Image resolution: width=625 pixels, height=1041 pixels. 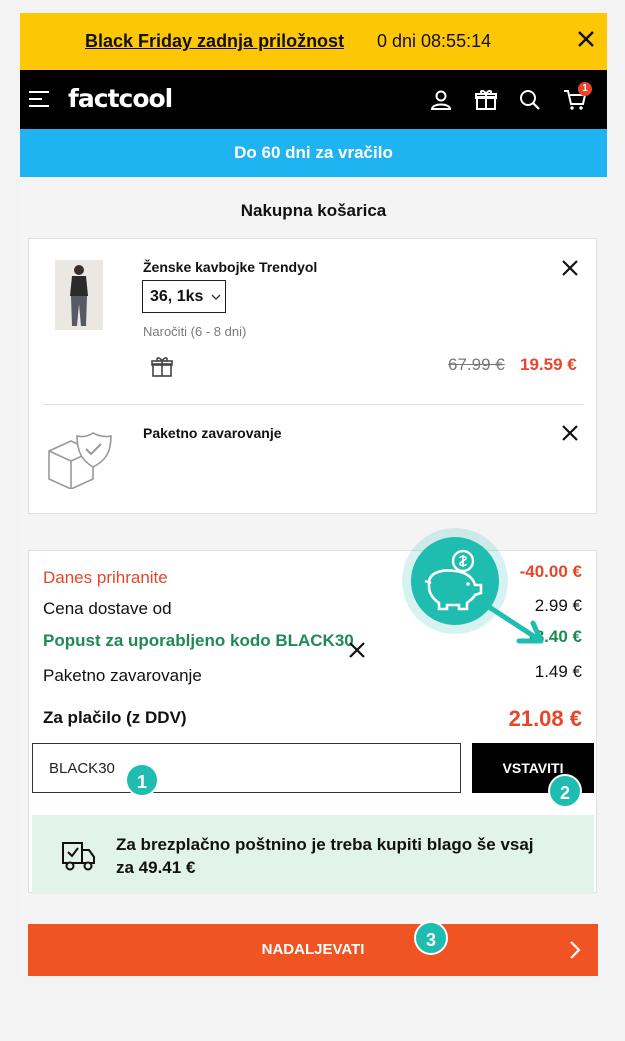 What do you see at coordinates (550, 571) in the screenshot?
I see `savings-value: -40.00 €` at bounding box center [550, 571].